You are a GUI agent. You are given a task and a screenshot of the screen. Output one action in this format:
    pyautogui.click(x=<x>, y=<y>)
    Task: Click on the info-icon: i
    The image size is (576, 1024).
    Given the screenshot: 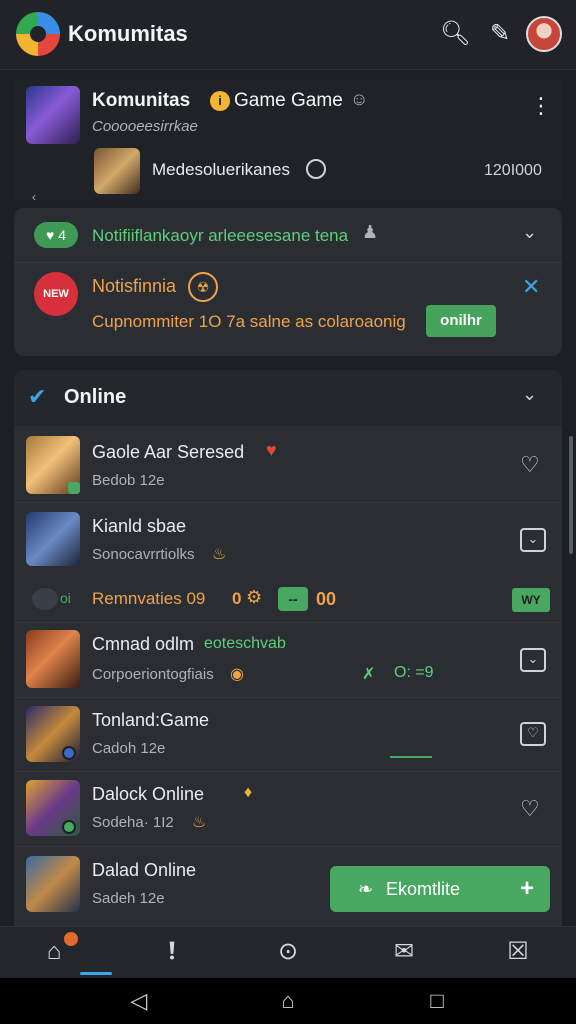 What is the action you would take?
    pyautogui.click(x=220, y=101)
    